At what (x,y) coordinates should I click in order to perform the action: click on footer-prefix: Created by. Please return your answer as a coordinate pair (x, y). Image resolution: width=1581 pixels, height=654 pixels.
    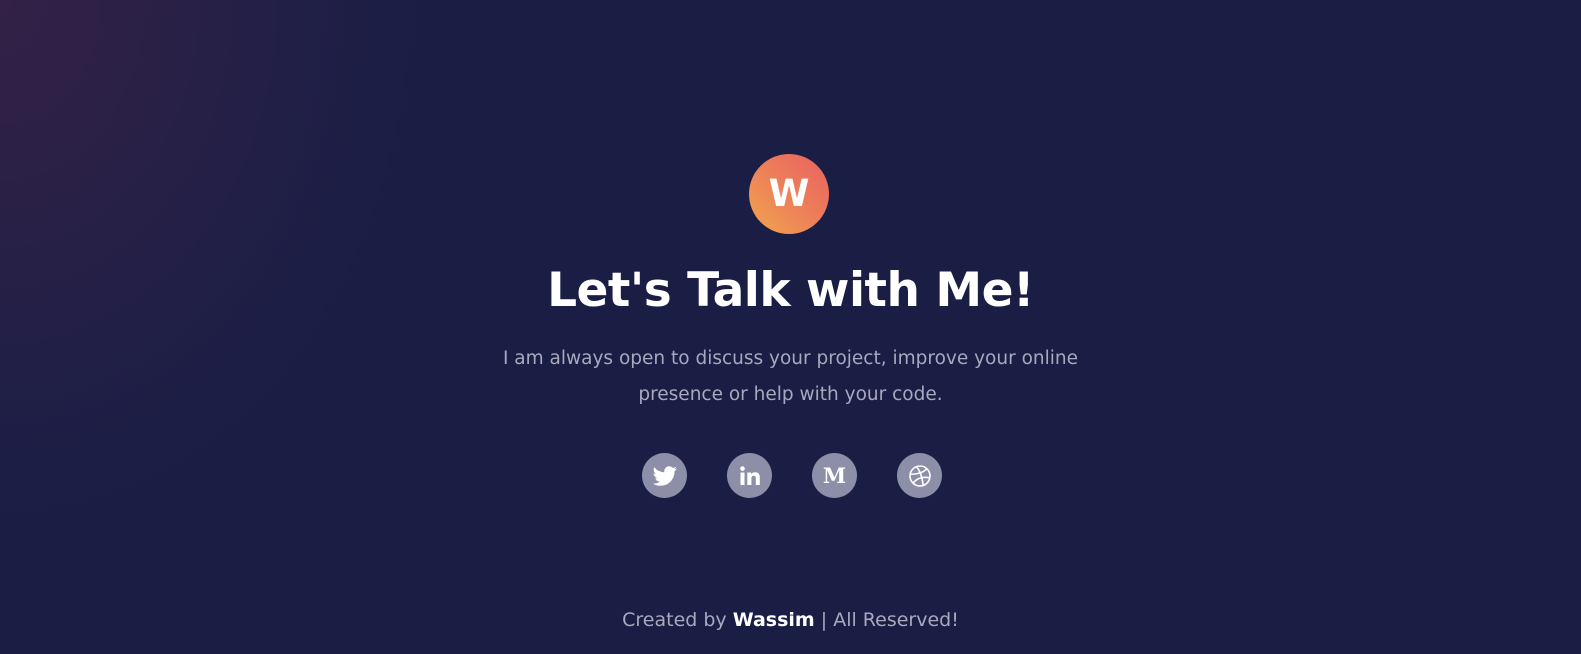
    Looking at the image, I should click on (677, 620).